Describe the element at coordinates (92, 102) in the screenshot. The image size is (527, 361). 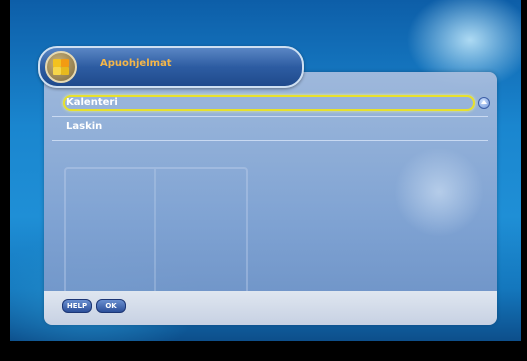
I see `menu-item-label: Kalenteri` at that location.